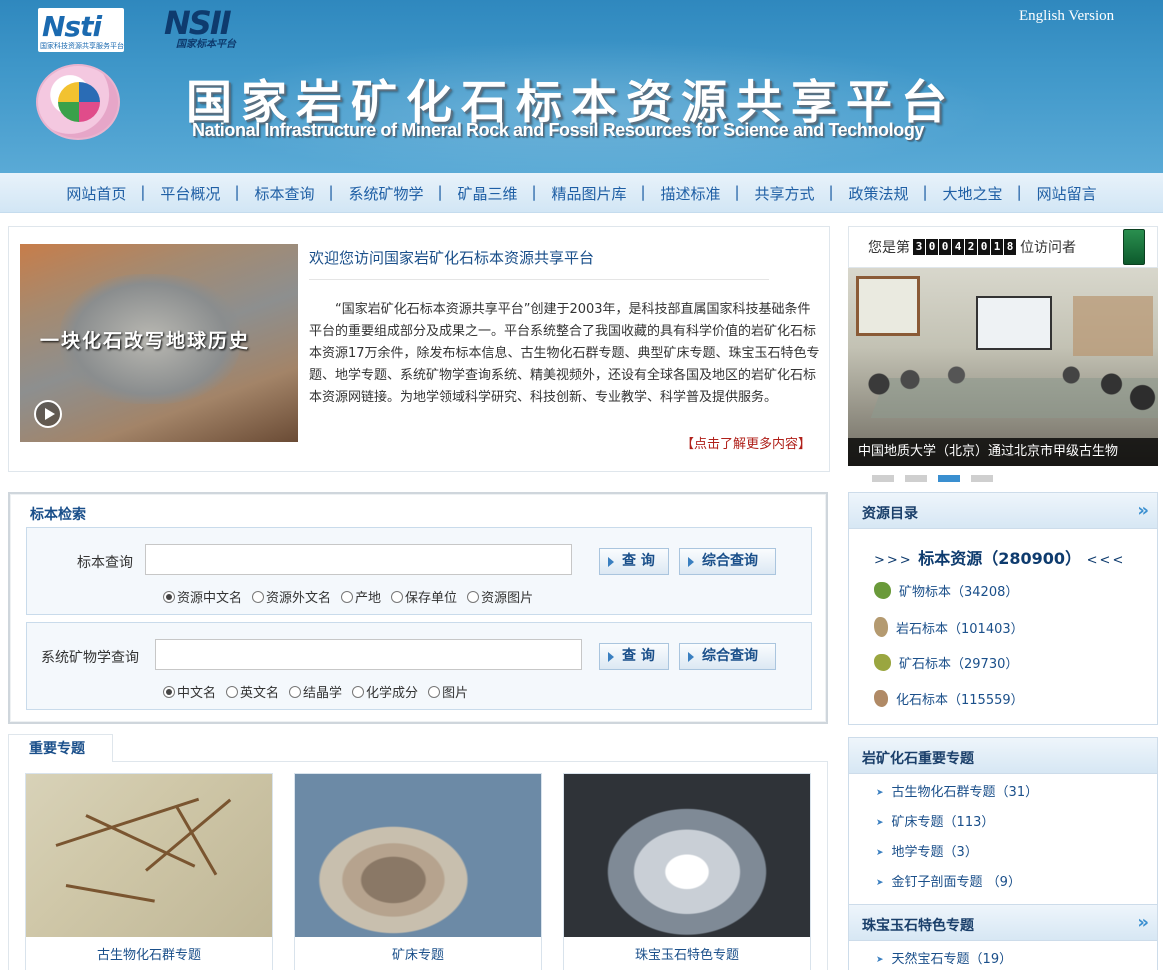 The image size is (1163, 970). Describe the element at coordinates (949, 627) in the screenshot. I see `resource-item-rock: 岩石标本（101403）` at that location.